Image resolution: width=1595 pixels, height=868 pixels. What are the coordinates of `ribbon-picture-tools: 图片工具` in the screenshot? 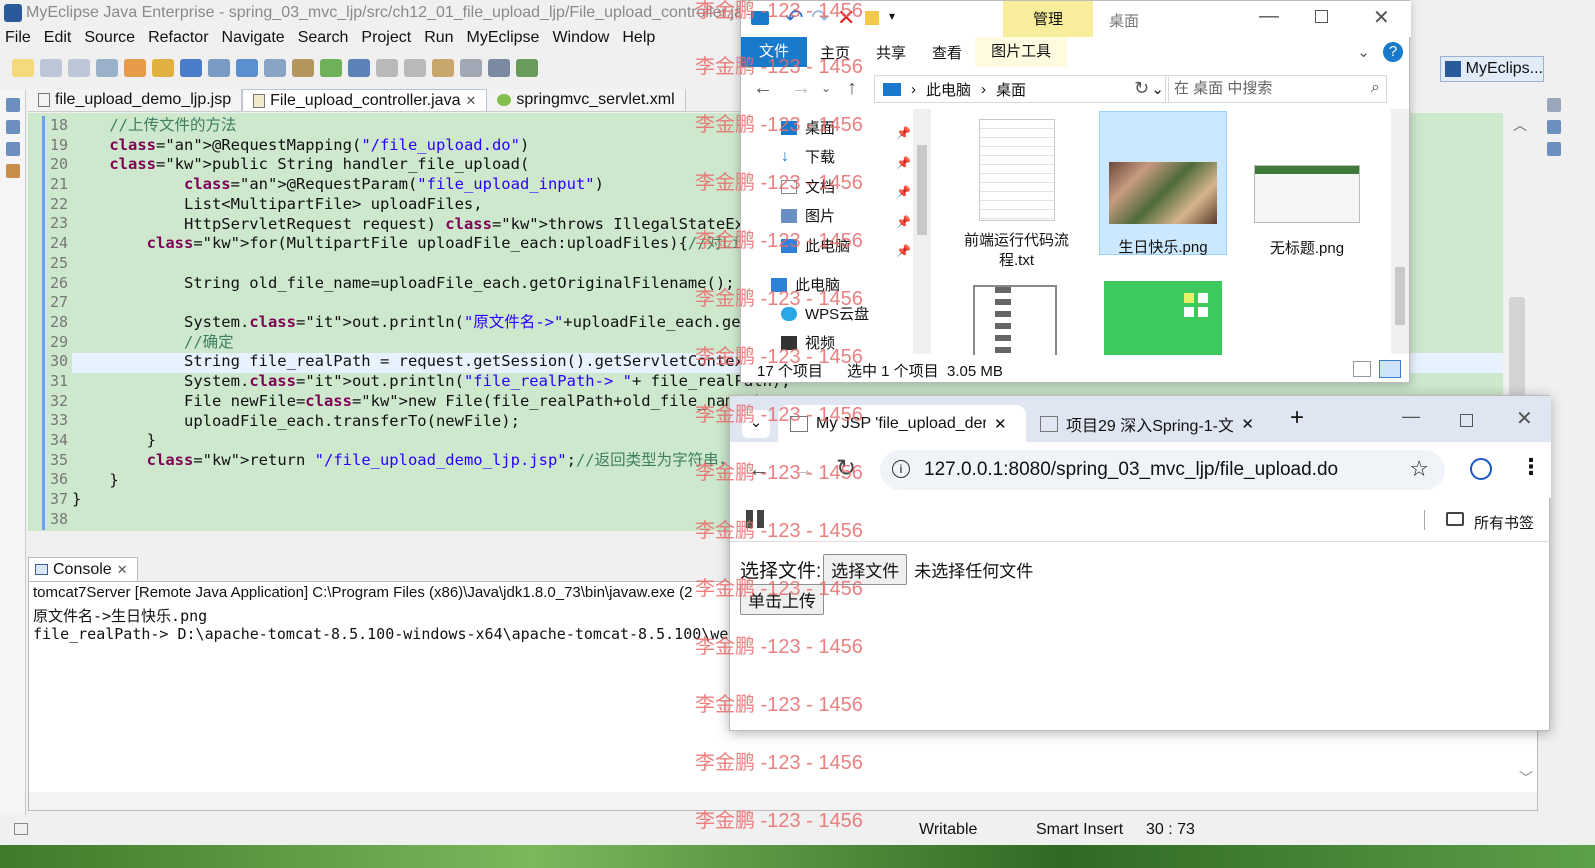 It's located at (1021, 52).